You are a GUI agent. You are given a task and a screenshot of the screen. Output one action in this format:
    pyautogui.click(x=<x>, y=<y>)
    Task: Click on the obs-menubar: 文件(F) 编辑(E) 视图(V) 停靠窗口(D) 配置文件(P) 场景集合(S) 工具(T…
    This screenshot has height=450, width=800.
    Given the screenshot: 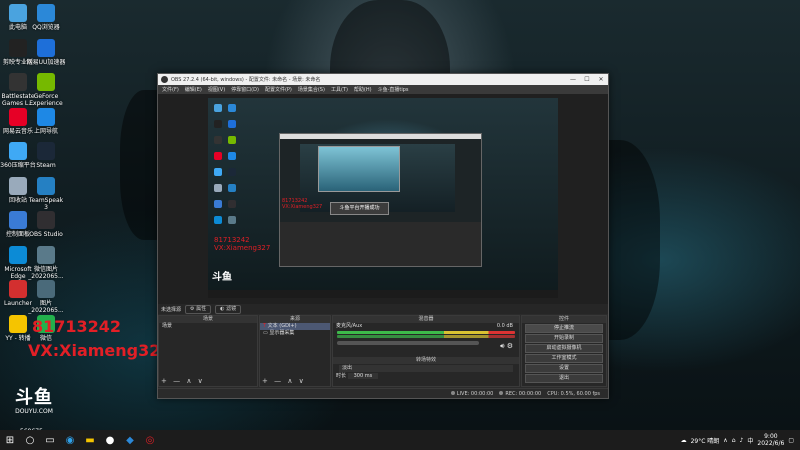 What is the action you would take?
    pyautogui.click(x=383, y=89)
    